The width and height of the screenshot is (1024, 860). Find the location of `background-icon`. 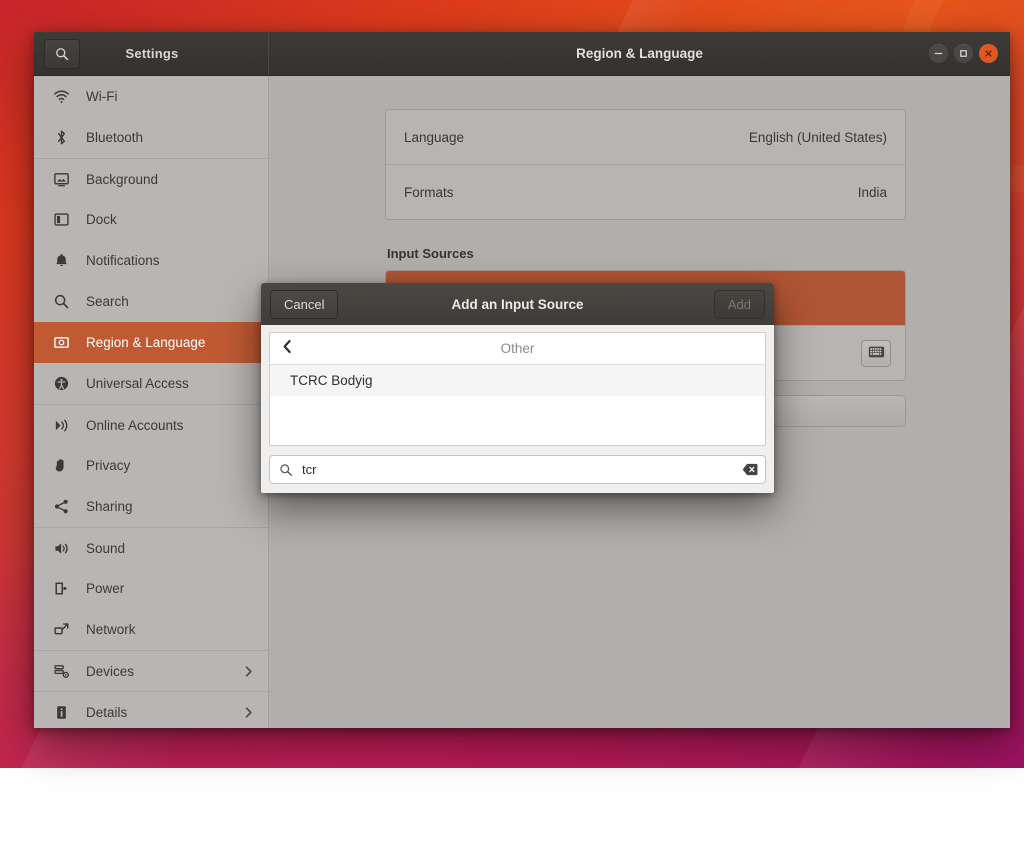

background-icon is located at coordinates (61, 179).